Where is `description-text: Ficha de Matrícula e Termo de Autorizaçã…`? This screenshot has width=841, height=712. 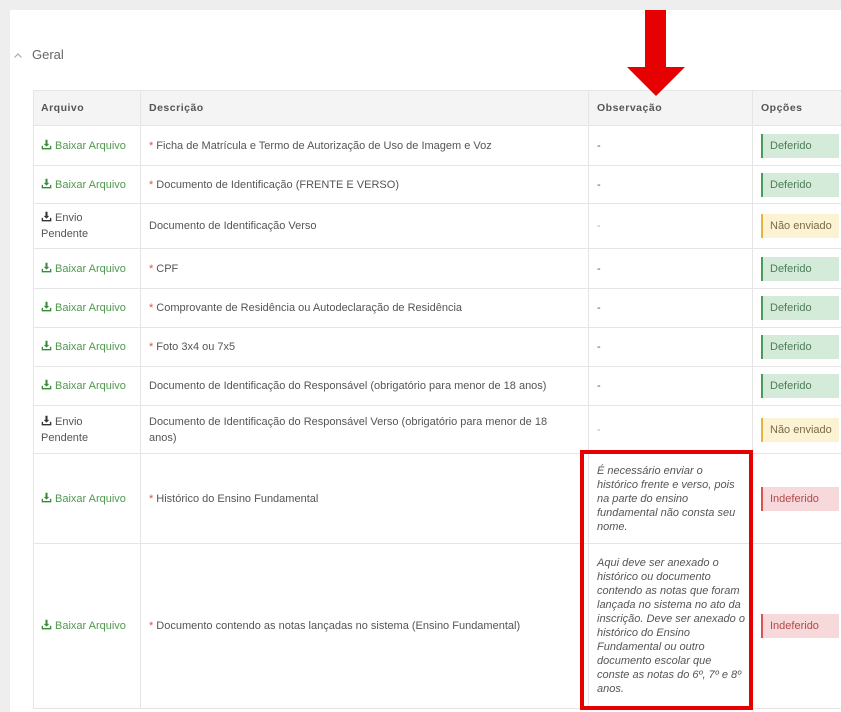
description-text: Ficha de Matrícula e Termo de Autorizaçã… is located at coordinates (324, 145).